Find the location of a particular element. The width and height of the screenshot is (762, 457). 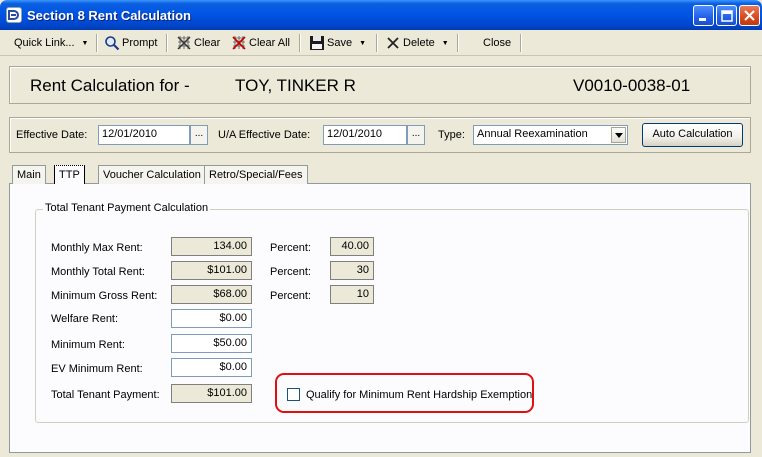

tab-ttp: TTP is located at coordinates (69, 174).